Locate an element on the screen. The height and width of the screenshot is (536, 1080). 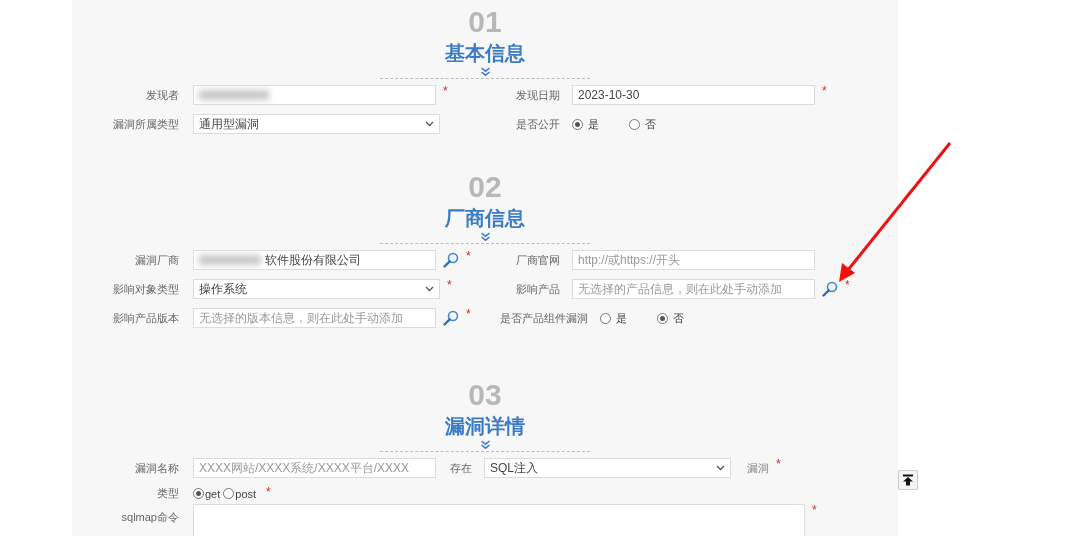
section-title: 漏洞详情 is located at coordinates (485, 426).